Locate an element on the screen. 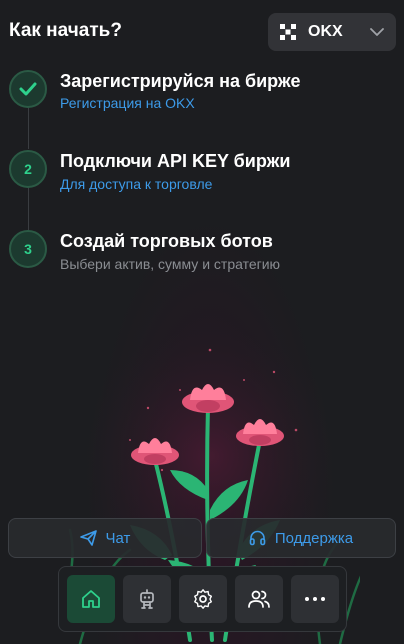 The width and height of the screenshot is (404, 644). step-2-title: Подключи API KEY биржи is located at coordinates (175, 161).